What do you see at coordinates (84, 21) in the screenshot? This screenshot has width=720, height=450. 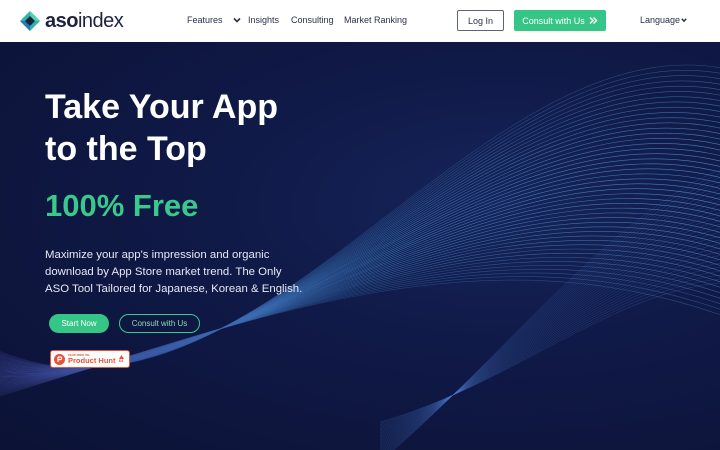 I see `logo-text: asoindex` at bounding box center [84, 21].